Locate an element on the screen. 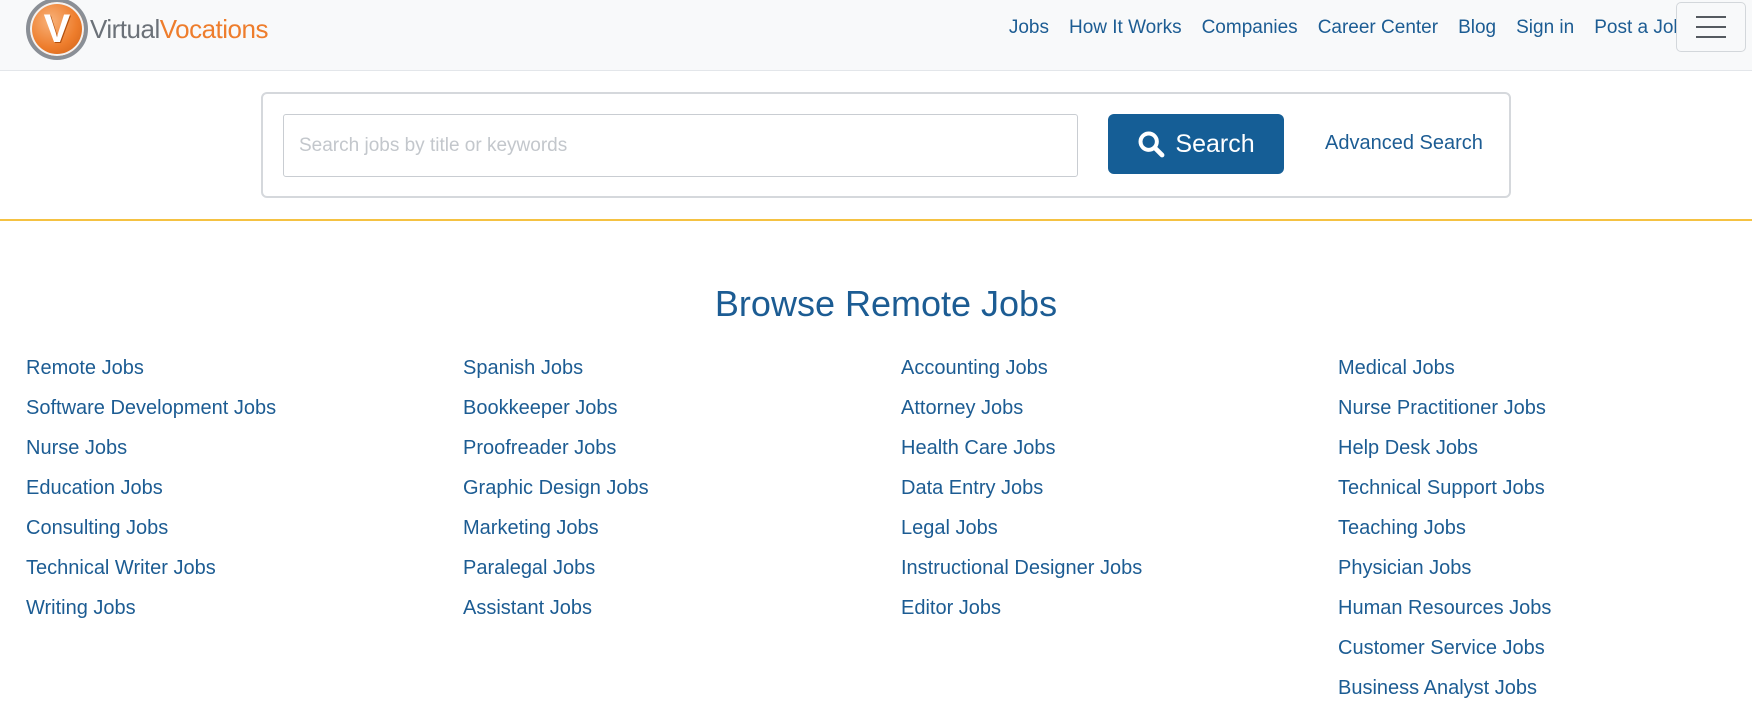 The image size is (1752, 721). job-category-link: Graphic Design Jobs is located at coordinates (556, 488).